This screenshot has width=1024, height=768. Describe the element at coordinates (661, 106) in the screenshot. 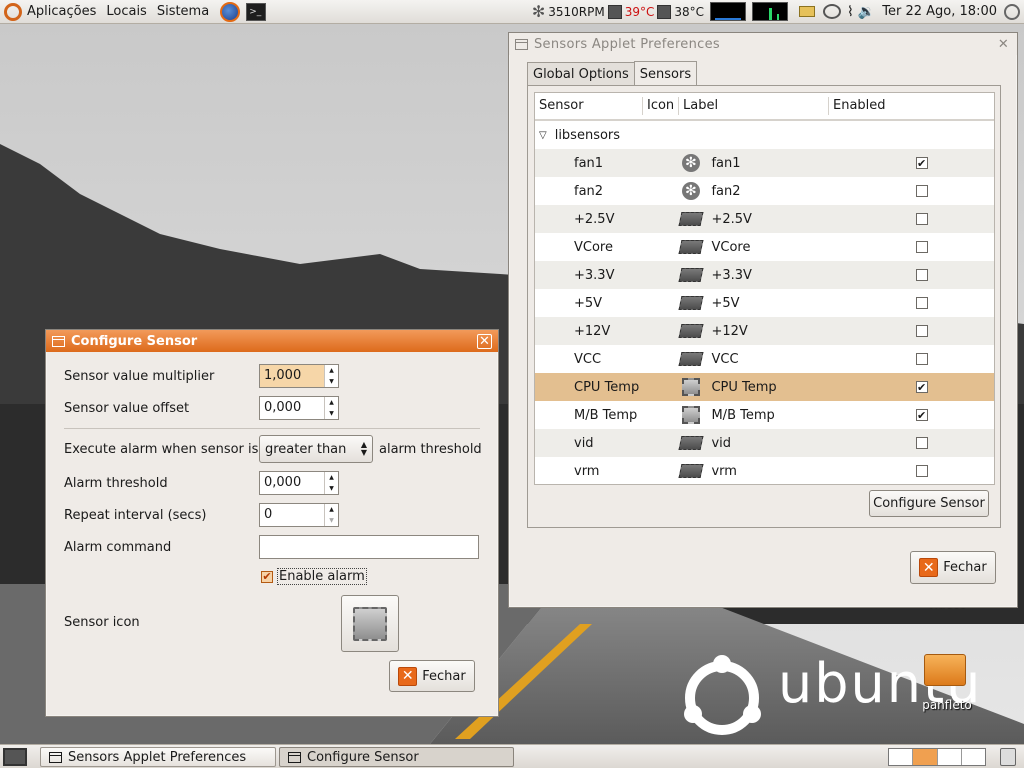

I see `column-icon: Icon` at that location.